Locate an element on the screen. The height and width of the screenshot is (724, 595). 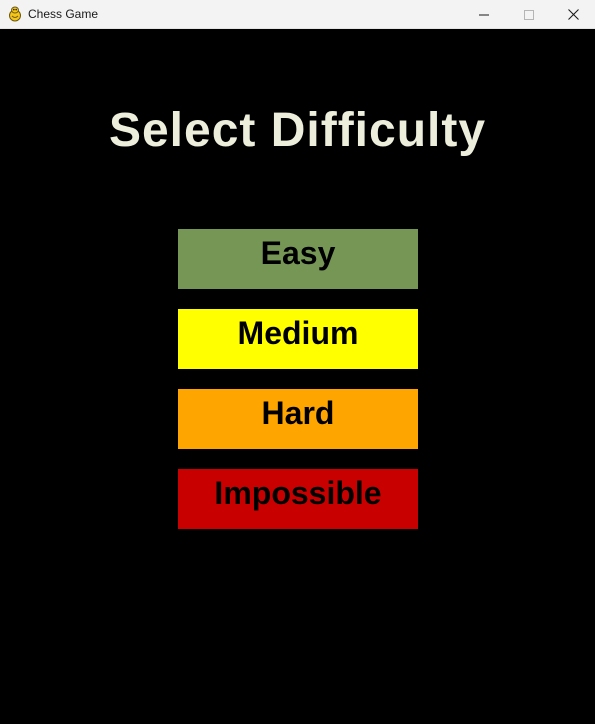
impossible-button: Impossible is located at coordinates (298, 499).